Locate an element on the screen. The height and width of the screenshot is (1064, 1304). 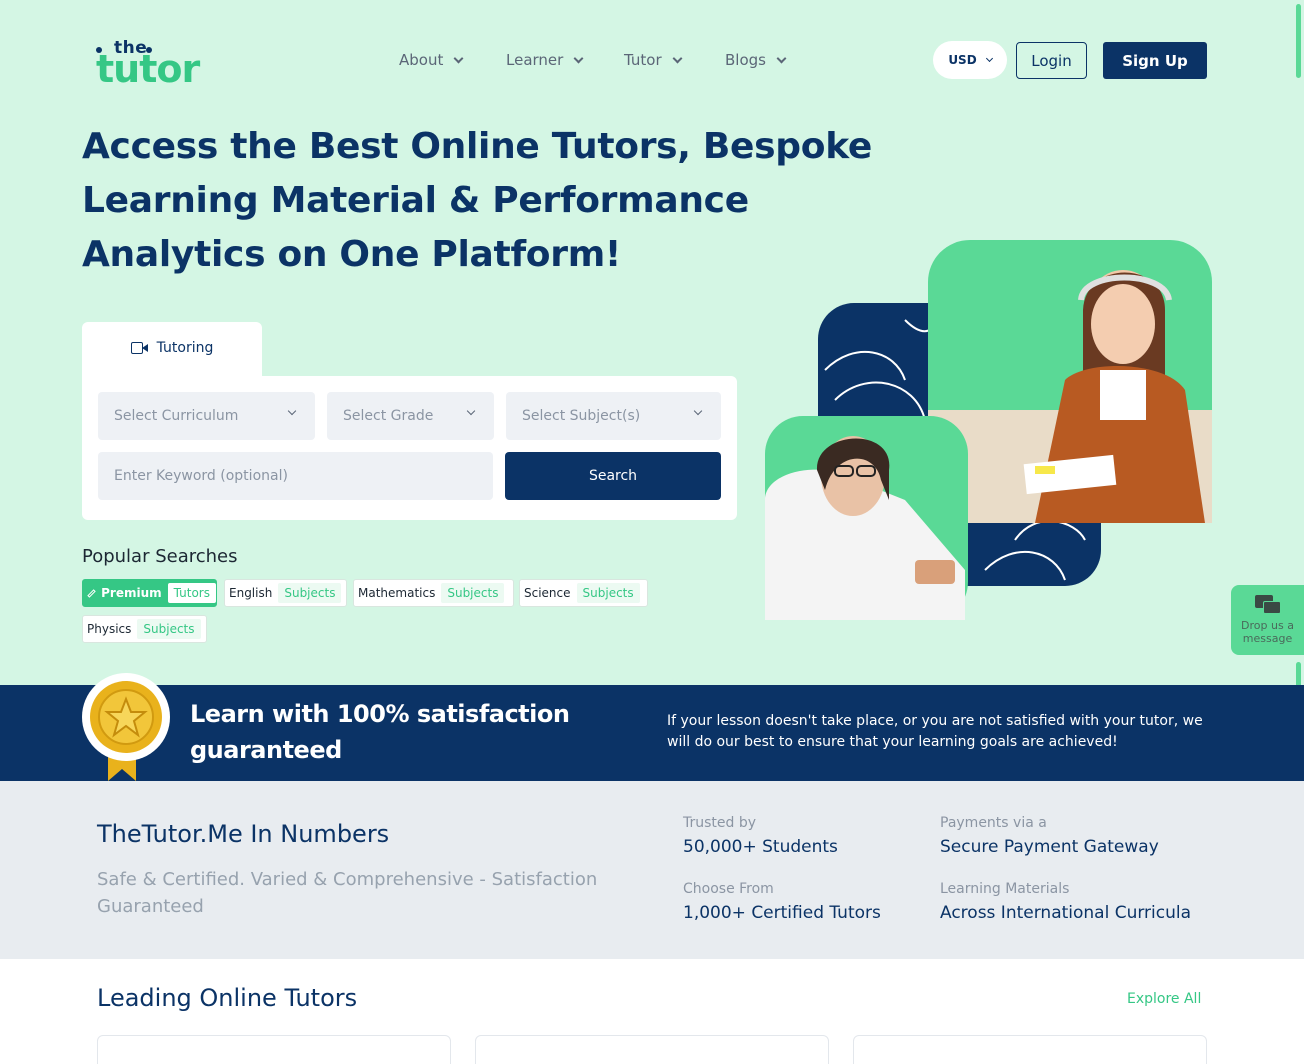
currency-value: USD is located at coordinates (962, 60).